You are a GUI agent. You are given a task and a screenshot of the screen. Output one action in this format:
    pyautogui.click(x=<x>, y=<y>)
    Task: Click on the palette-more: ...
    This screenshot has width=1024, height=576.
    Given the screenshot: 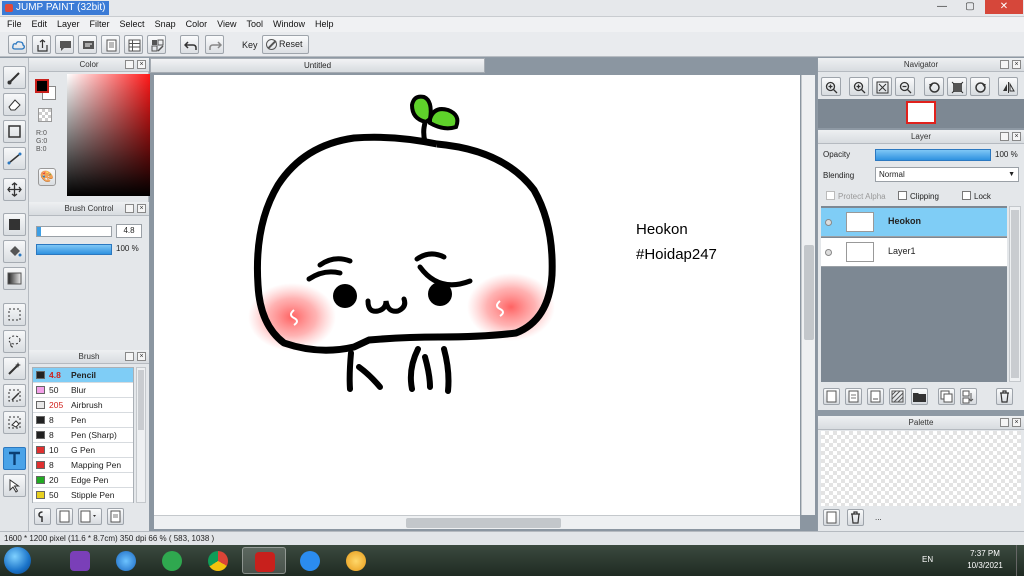 What is the action you would take?
    pyautogui.click(x=878, y=517)
    